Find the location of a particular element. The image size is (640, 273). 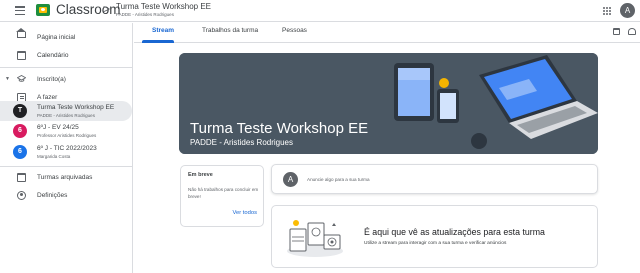

sidebar-item-enrolled: ▼ Inscrito(a) is located at coordinates (66, 79).